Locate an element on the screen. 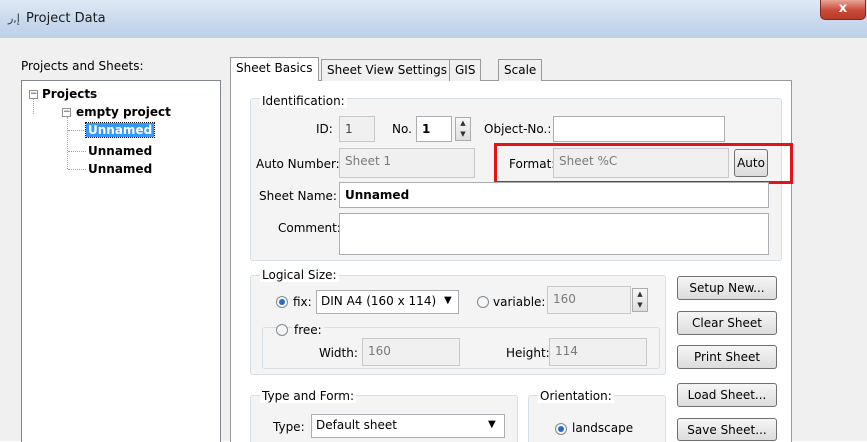 Image resolution: width=867 pixels, height=442 pixels. identification-label: Identification: is located at coordinates (303, 101).